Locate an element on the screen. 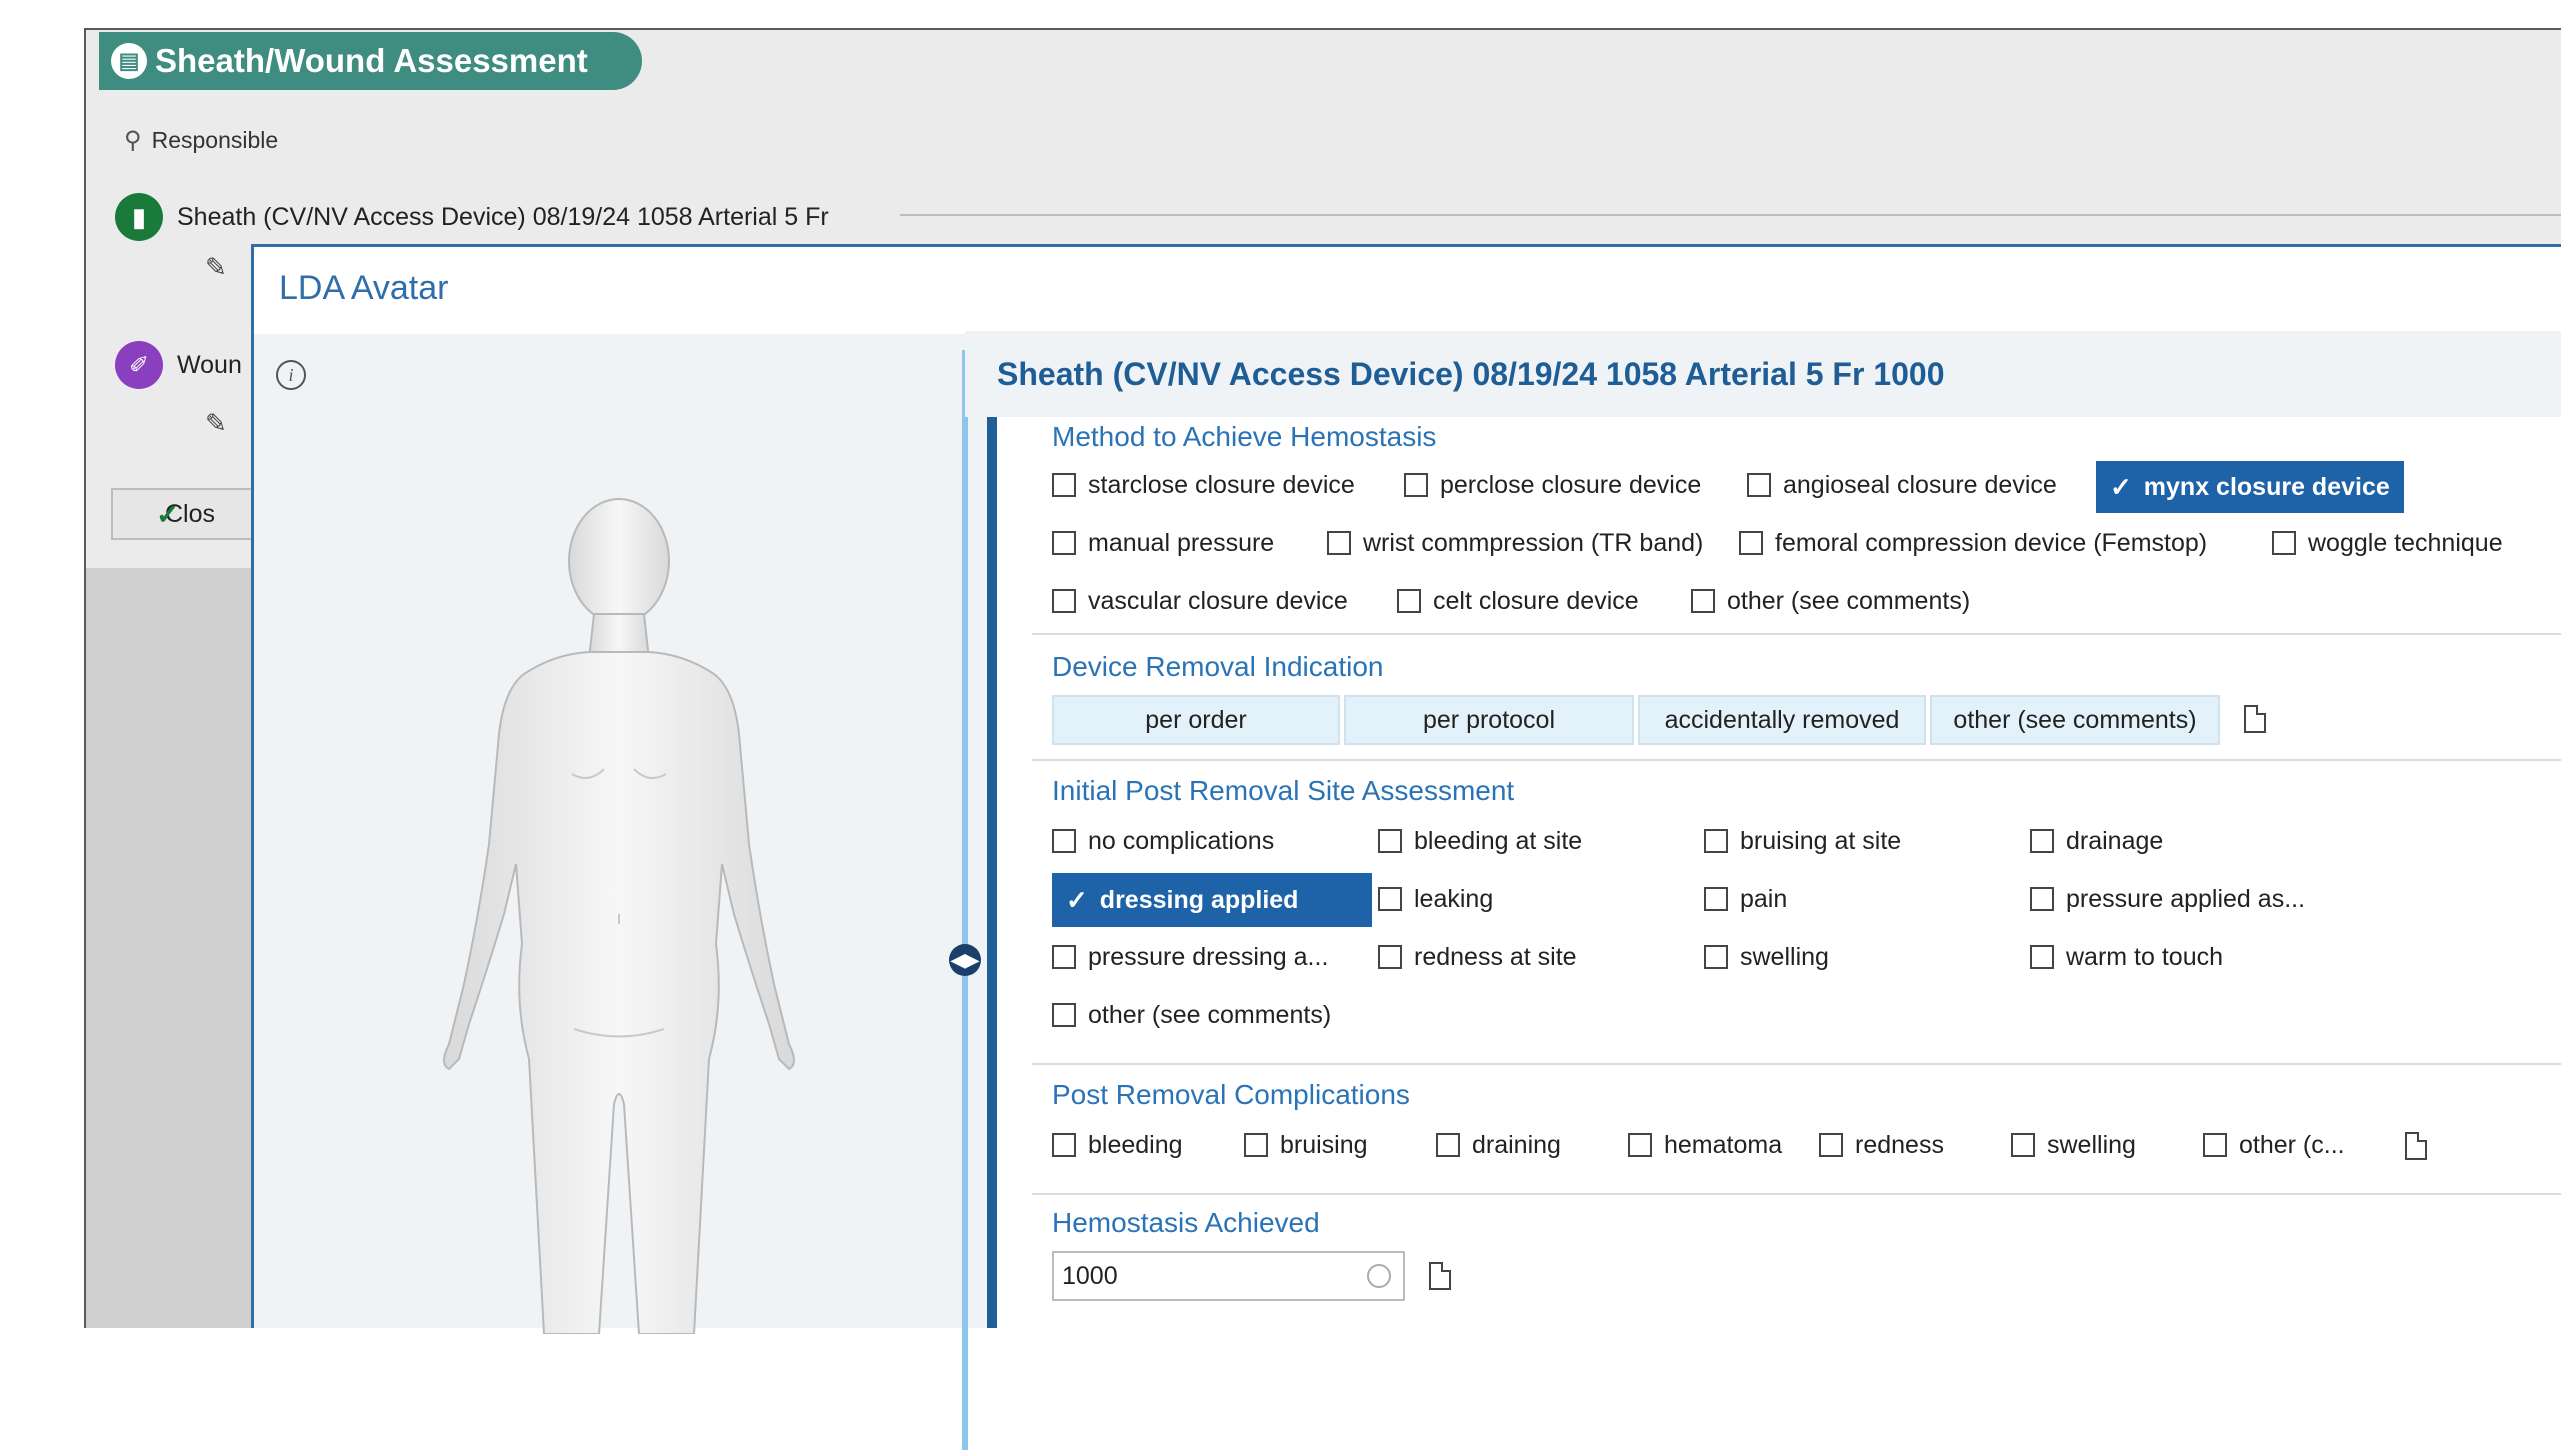 This screenshot has height=1450, width=2561. segment-button: accidentally removed is located at coordinates (1782, 720).